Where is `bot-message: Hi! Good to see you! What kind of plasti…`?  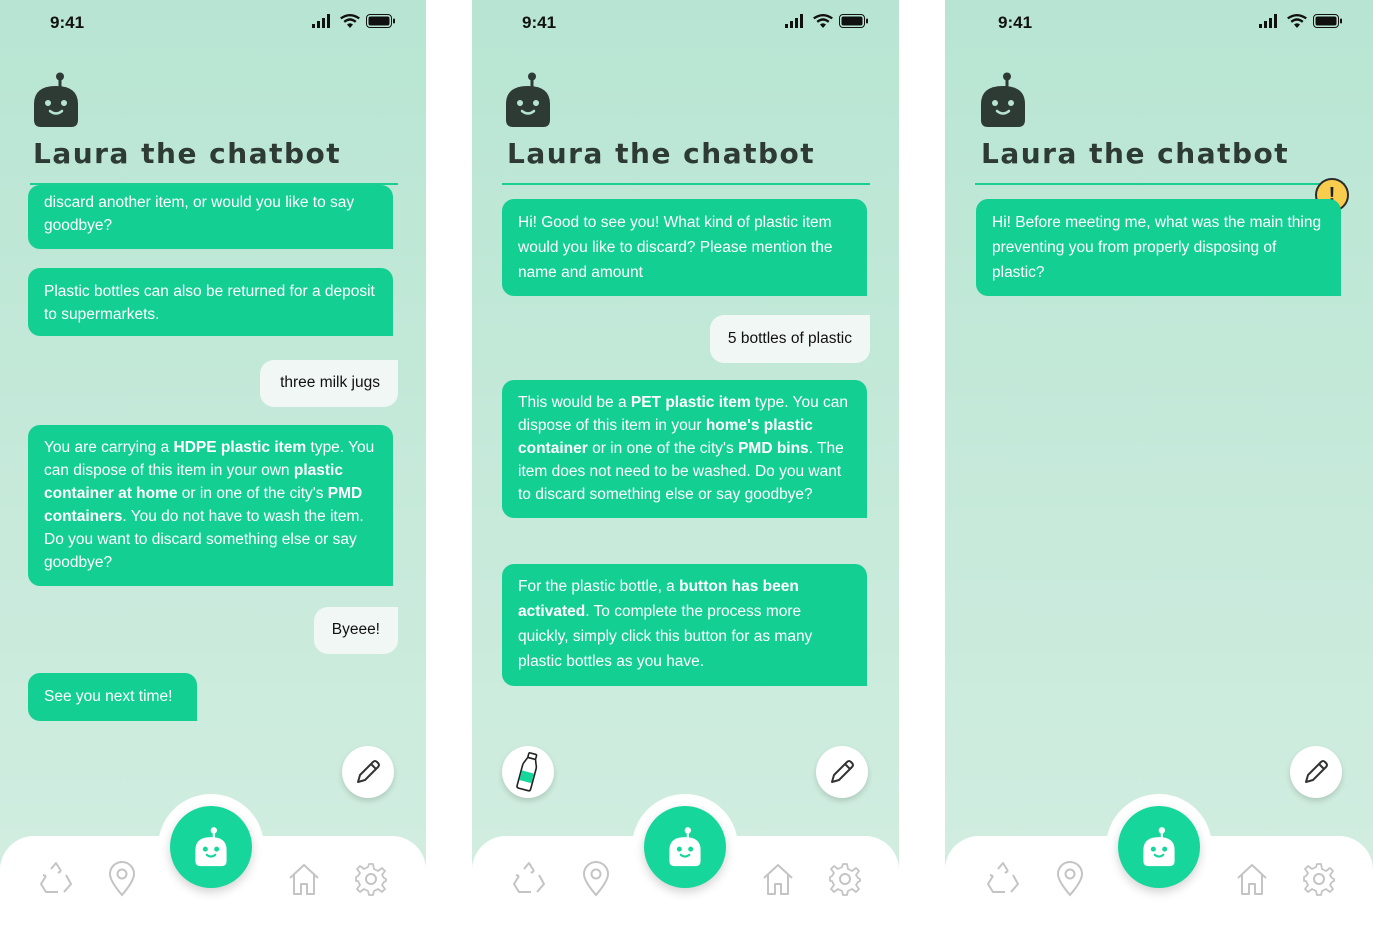
bot-message: Hi! Good to see you! What kind of plasti… is located at coordinates (684, 247).